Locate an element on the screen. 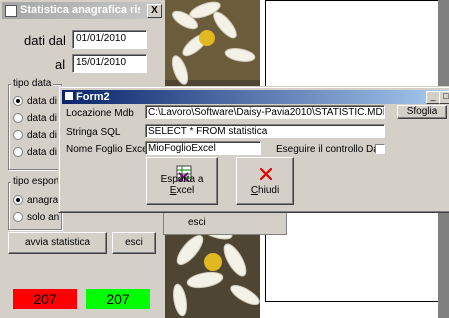 This screenshot has width=449, height=318. minimize-icon: _ is located at coordinates (433, 96).